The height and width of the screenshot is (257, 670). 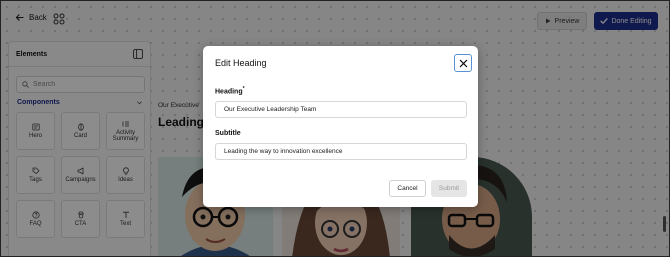 What do you see at coordinates (243, 89) in the screenshot?
I see `required-asterisk: *` at bounding box center [243, 89].